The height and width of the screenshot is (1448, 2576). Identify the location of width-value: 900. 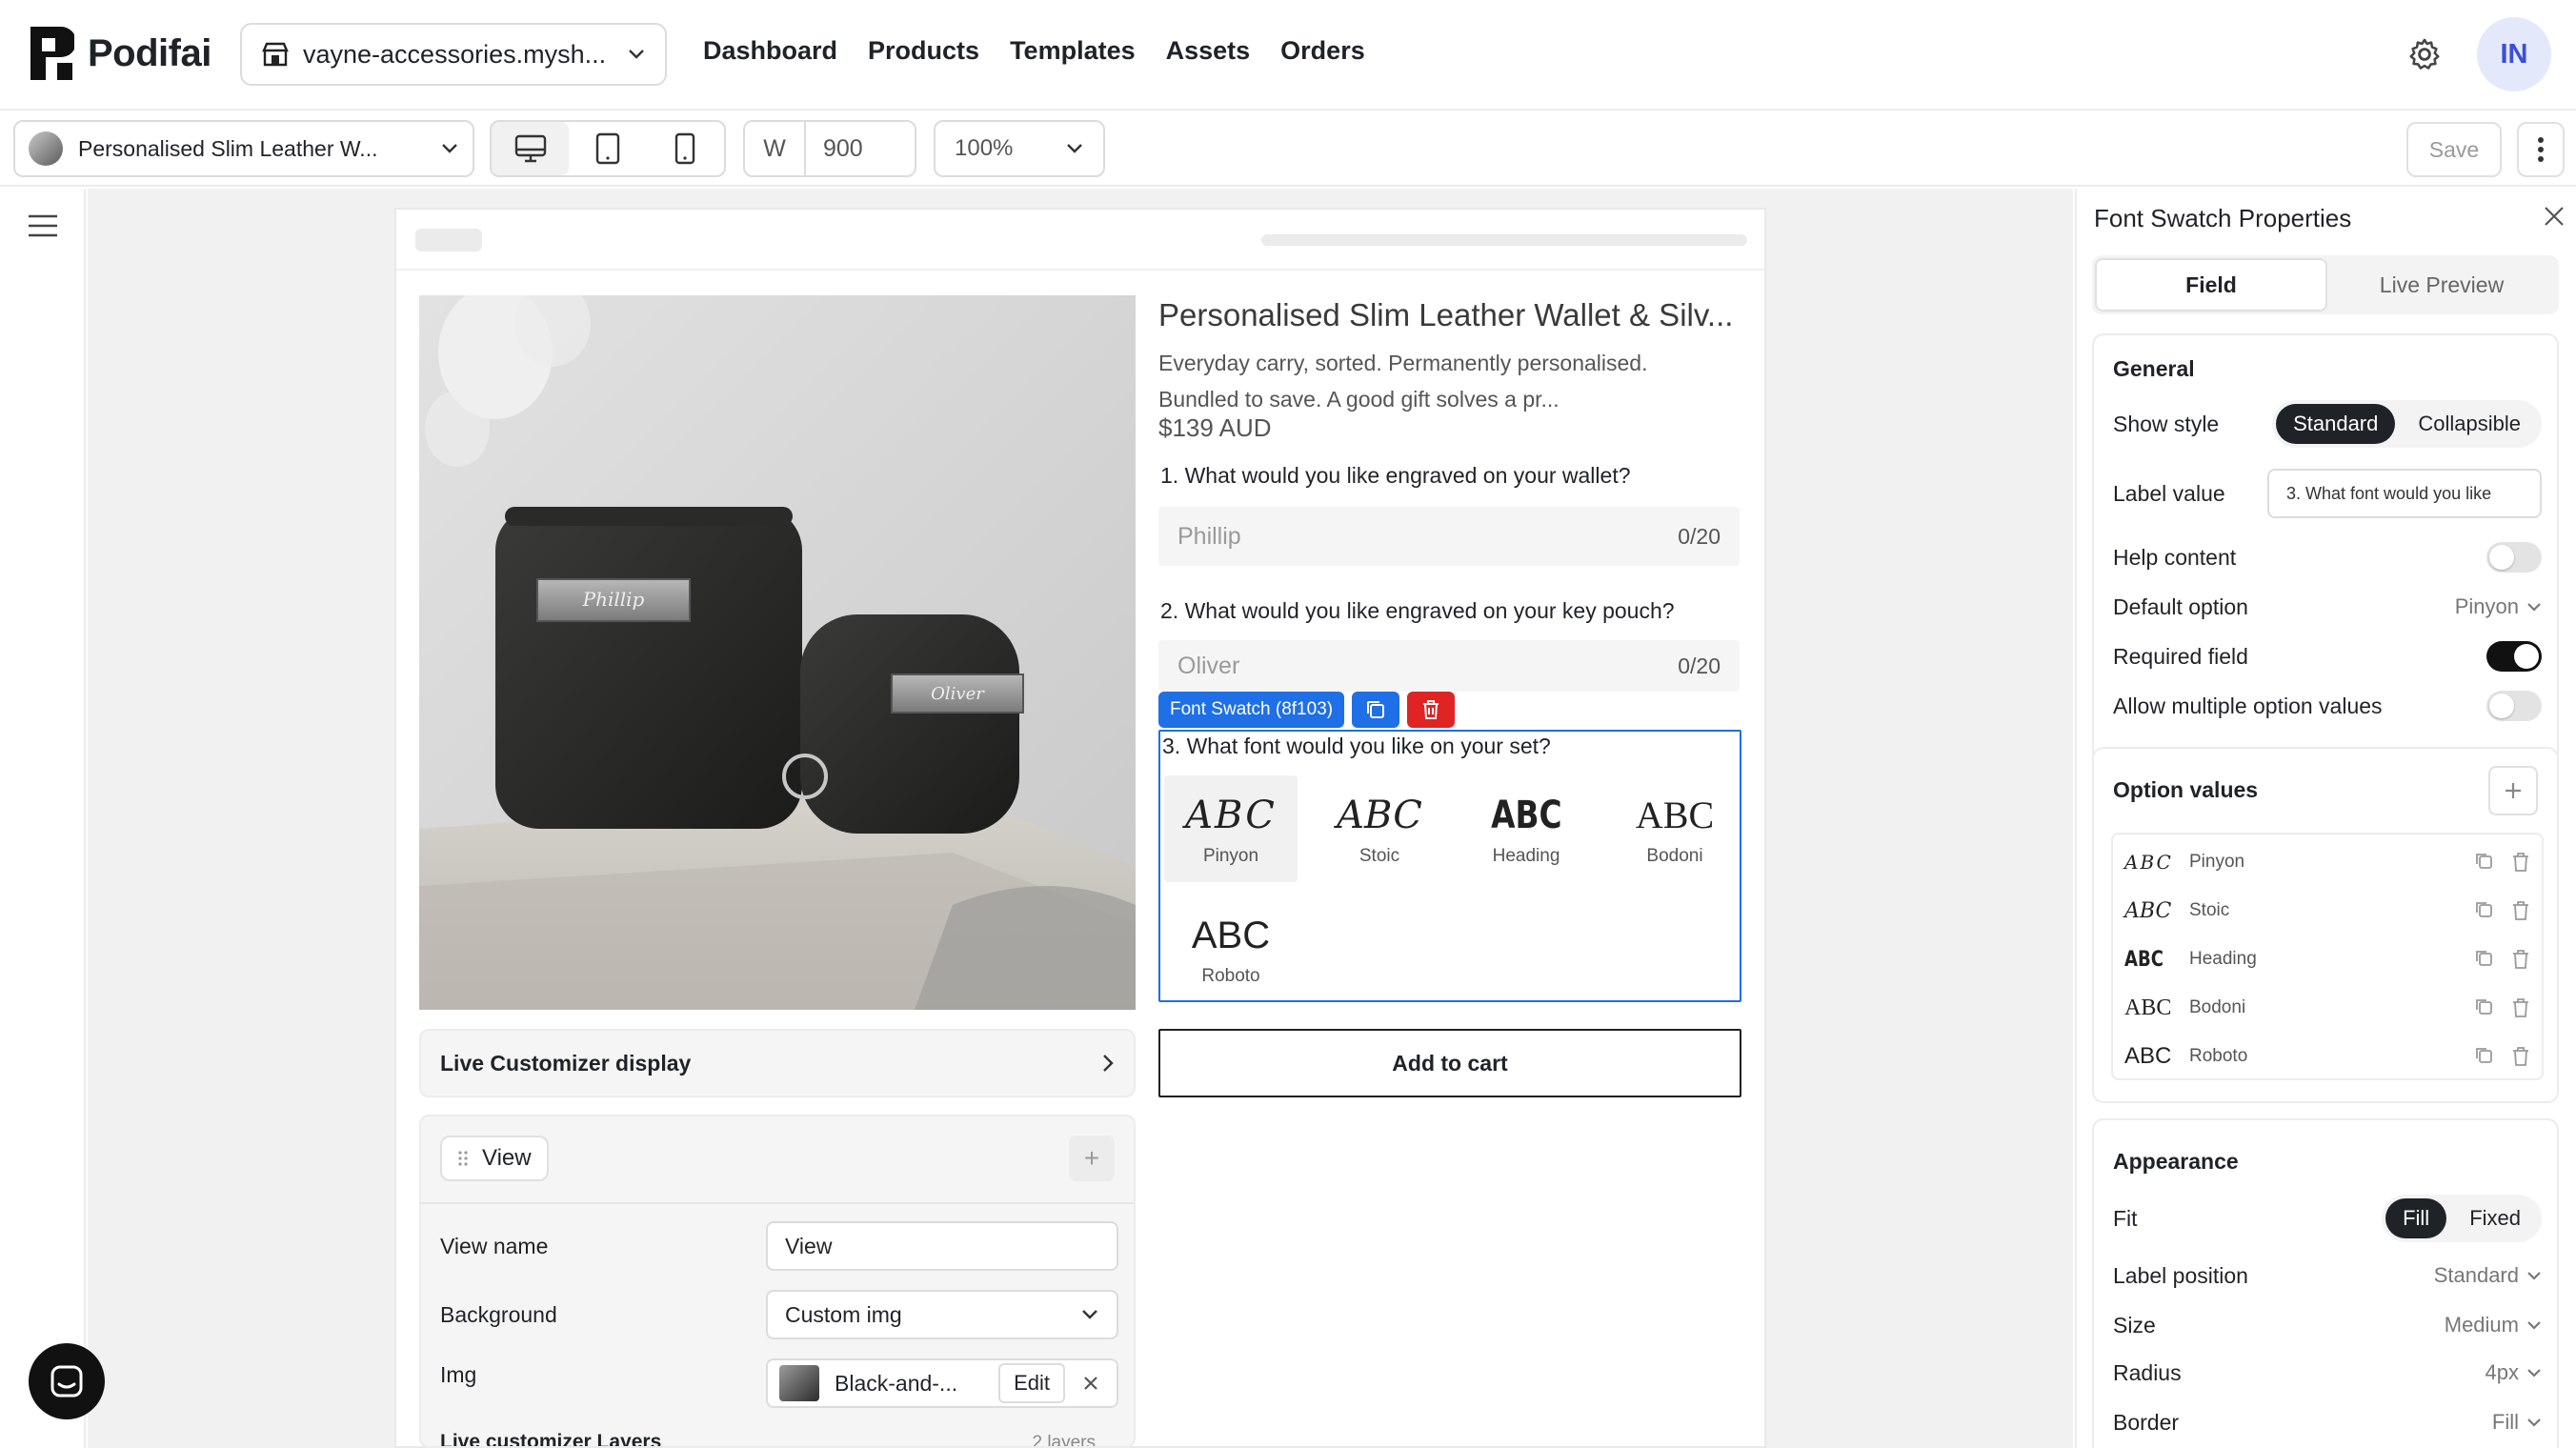
(861, 148).